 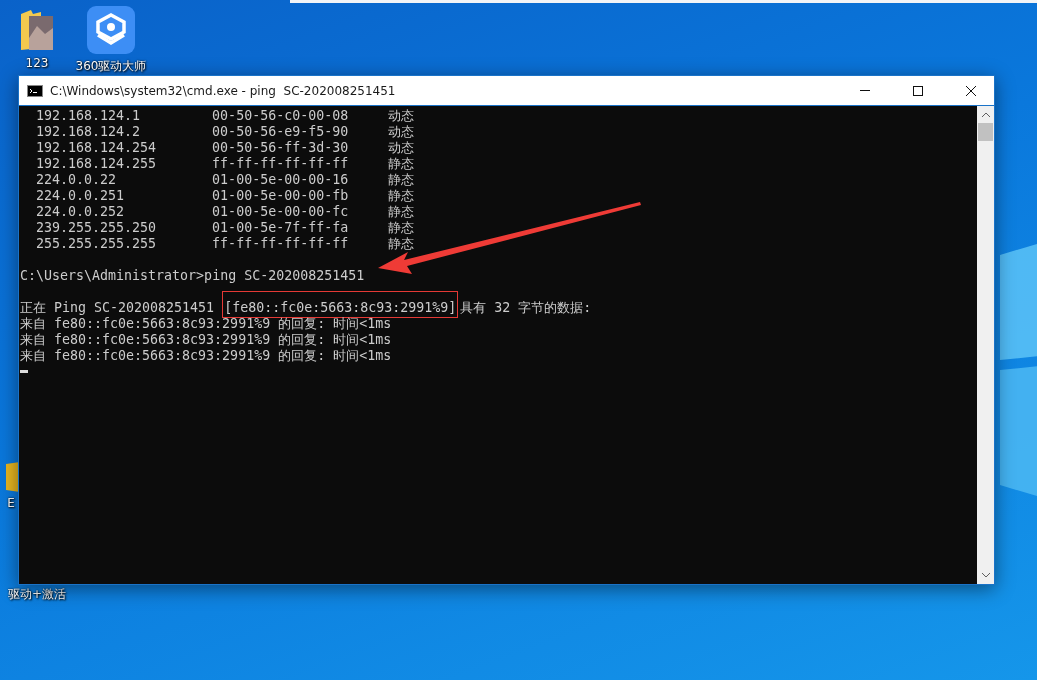 What do you see at coordinates (281, 196) in the screenshot?
I see `mac-address: 01-00-5e-00-00-fb` at bounding box center [281, 196].